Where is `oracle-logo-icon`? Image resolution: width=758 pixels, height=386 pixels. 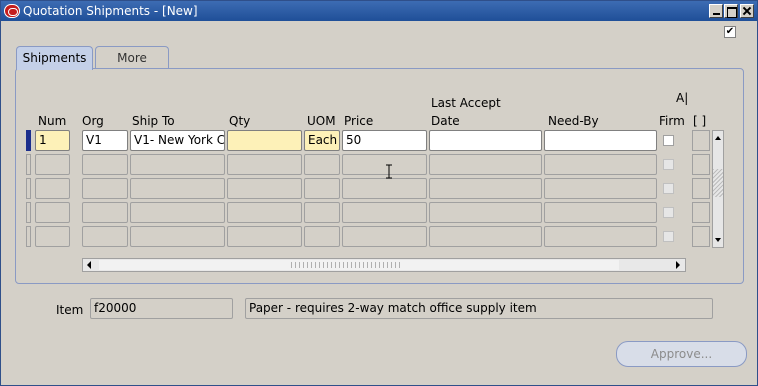
oracle-logo-icon is located at coordinates (12, 11).